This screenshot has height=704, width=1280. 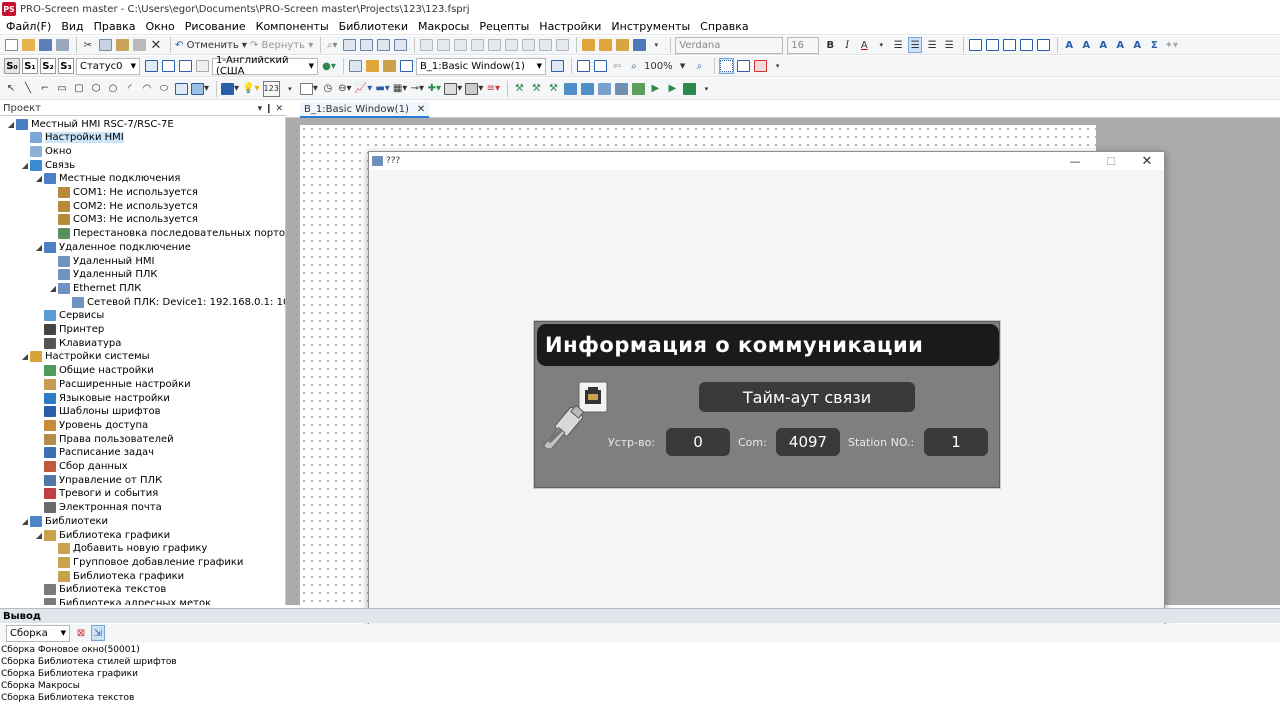 I want to click on menu-recipes: Рецепты, so click(x=504, y=26).